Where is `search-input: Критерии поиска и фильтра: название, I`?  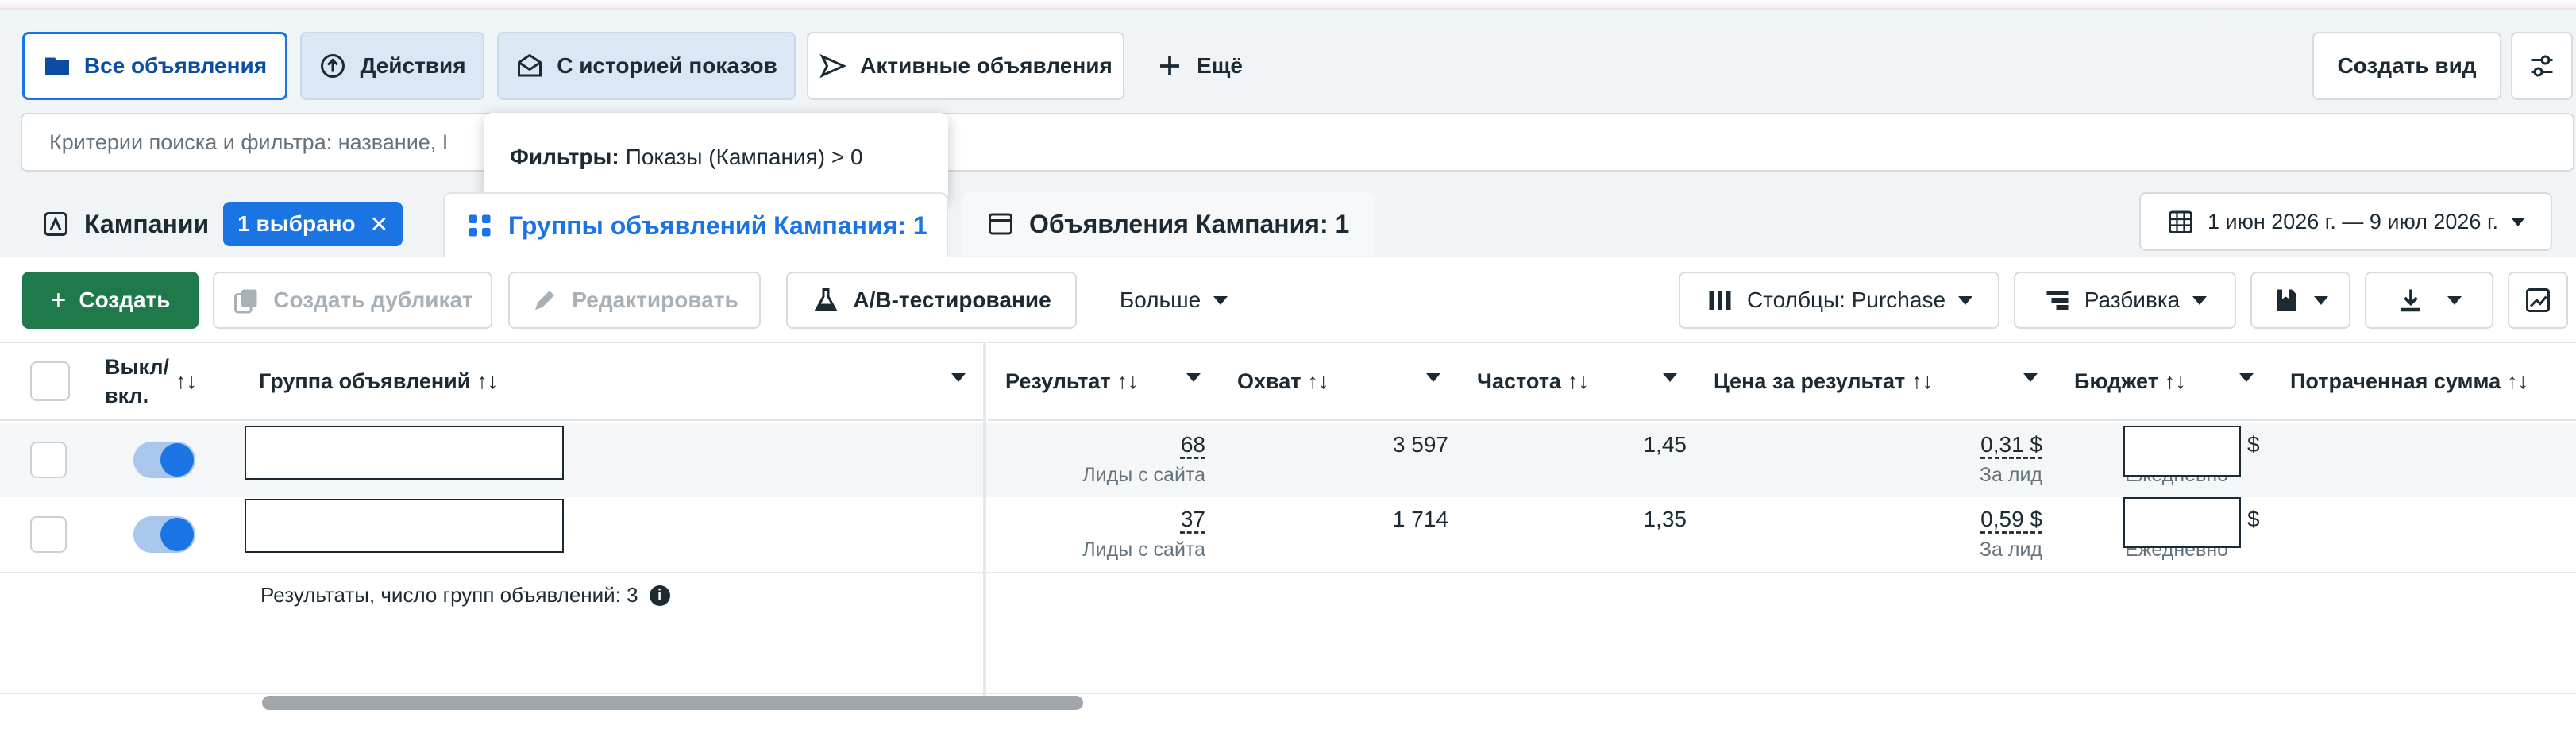
search-input: Критерии поиска и фильтра: название, I is located at coordinates (1297, 142).